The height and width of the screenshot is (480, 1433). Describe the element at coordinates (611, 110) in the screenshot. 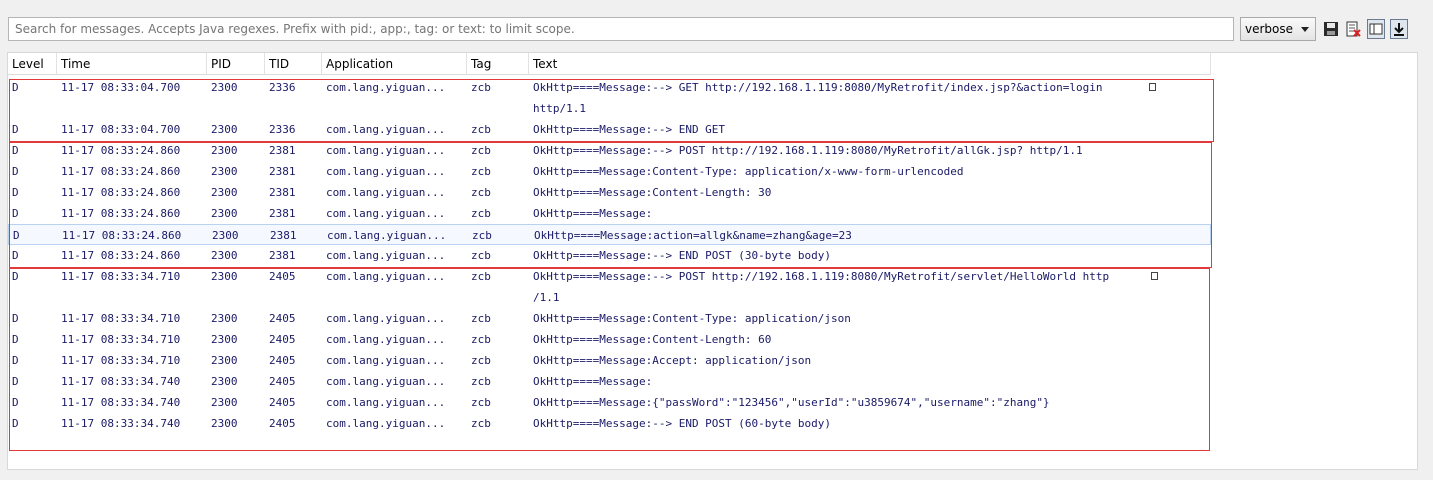

I see `highlight-box-get-request` at that location.